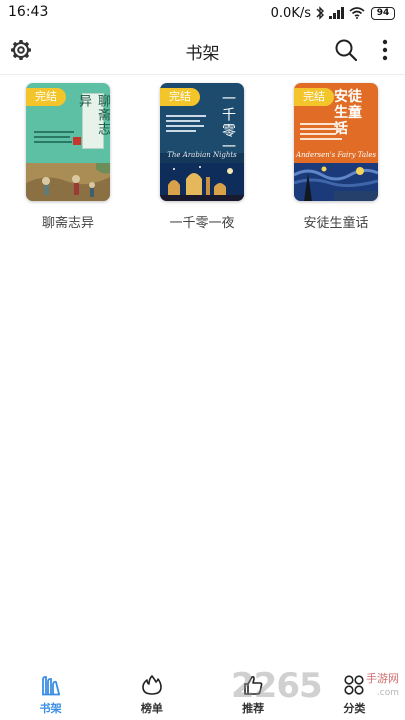 The height and width of the screenshot is (720, 405). I want to click on nav-item-ranking: 榜单, so click(151, 696).